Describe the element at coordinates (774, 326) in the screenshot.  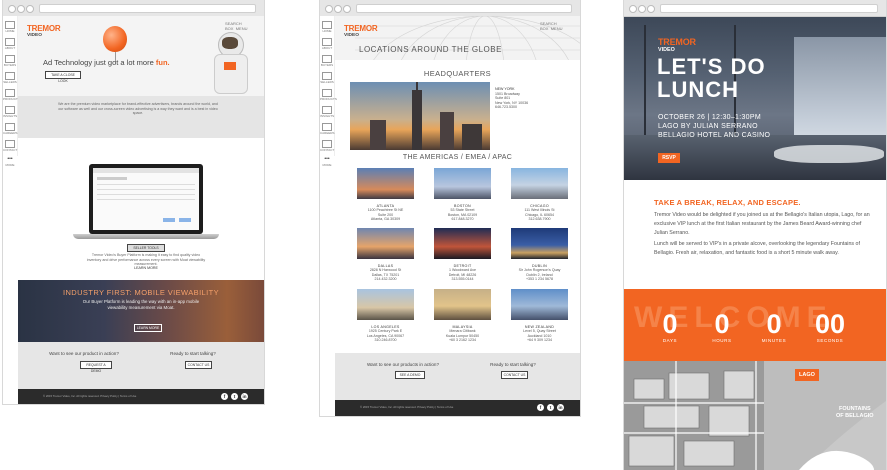
I see `countdown-minutes: 0 MINUTES` at that location.